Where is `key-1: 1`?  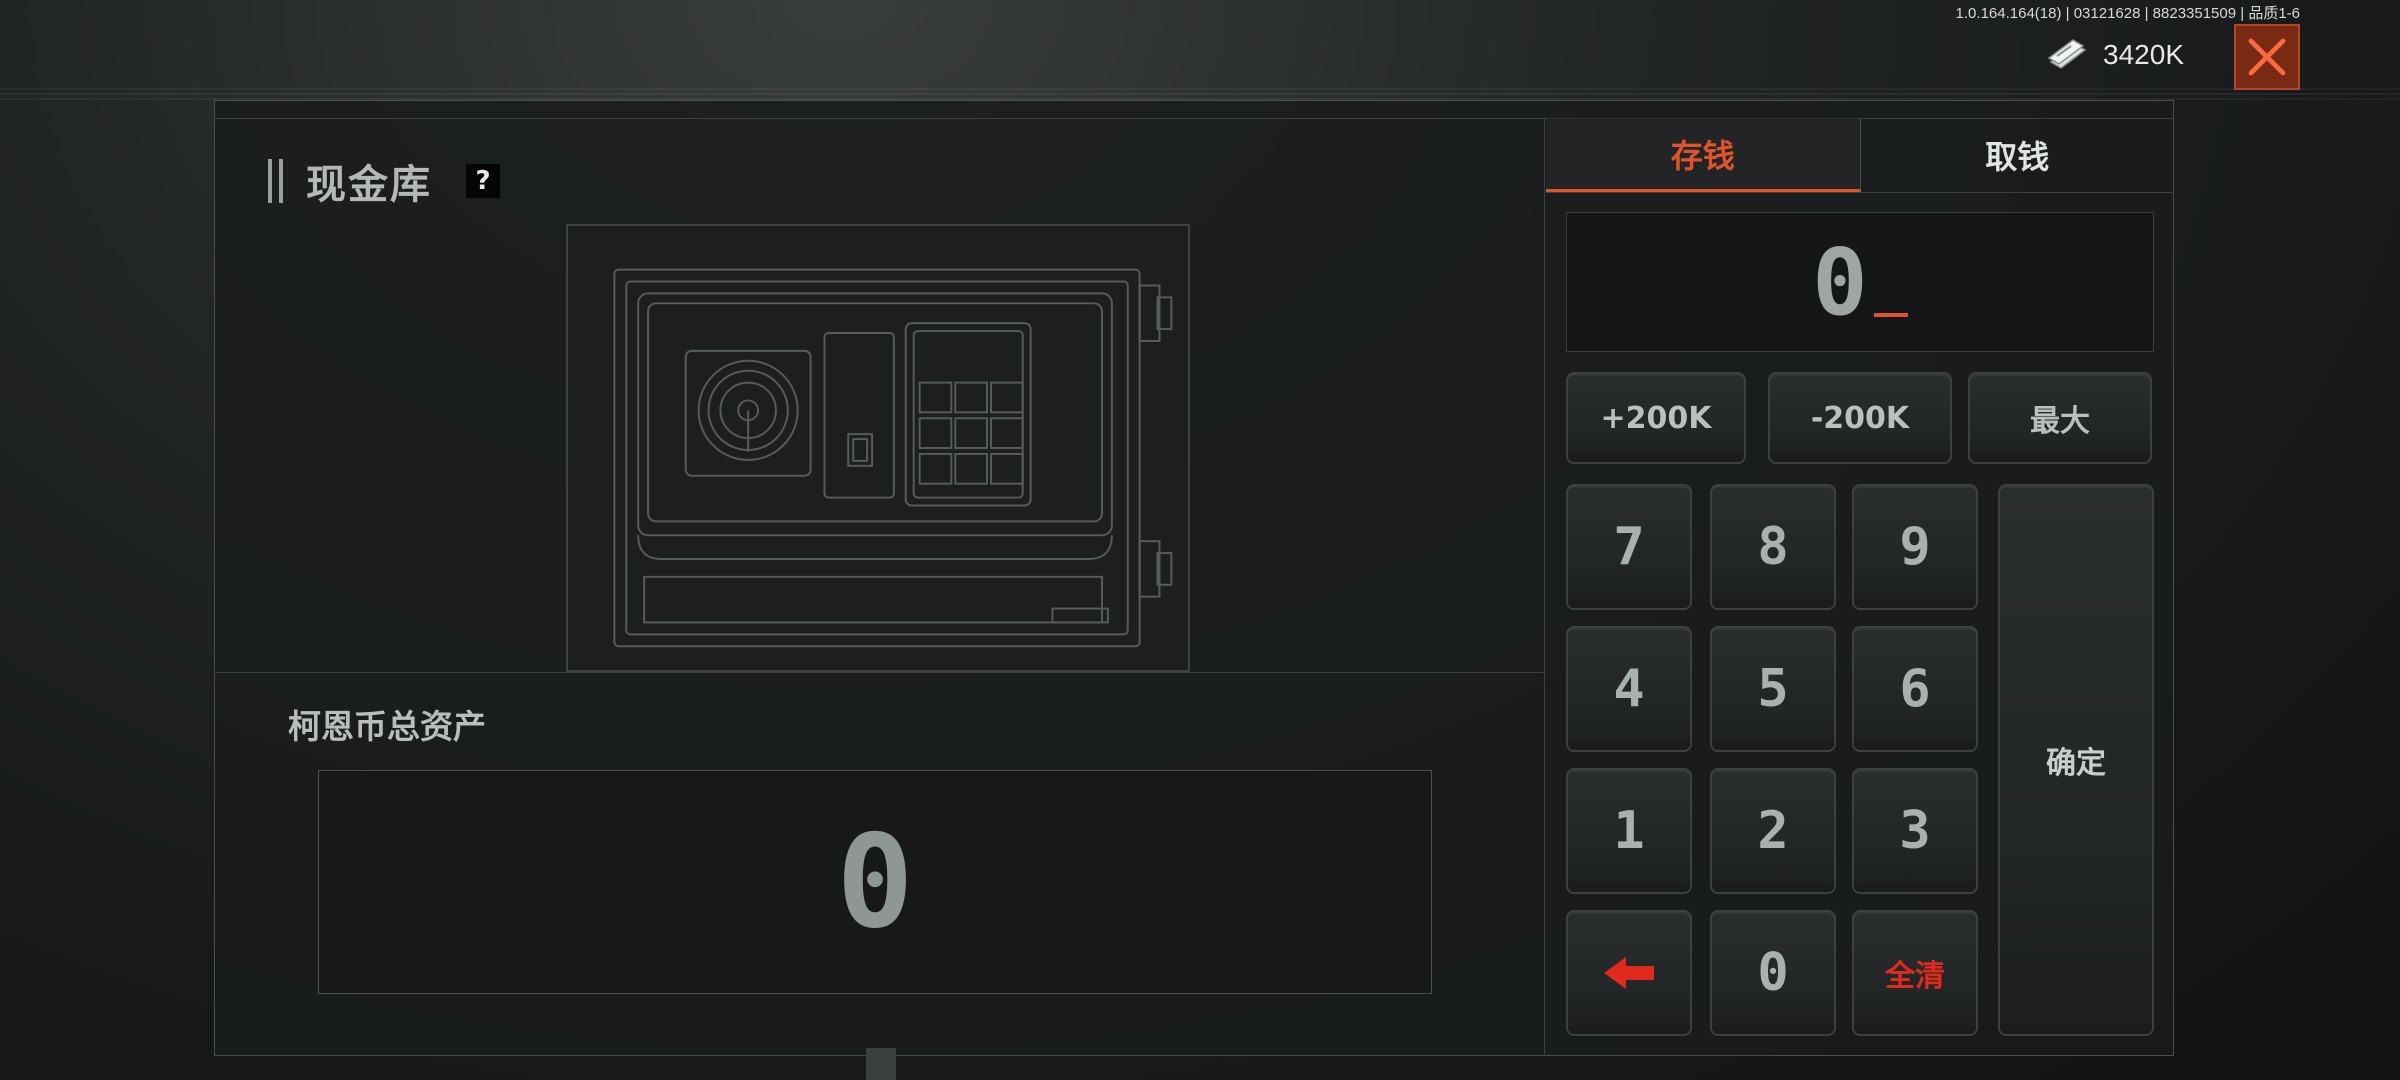
key-1: 1 is located at coordinates (1629, 831).